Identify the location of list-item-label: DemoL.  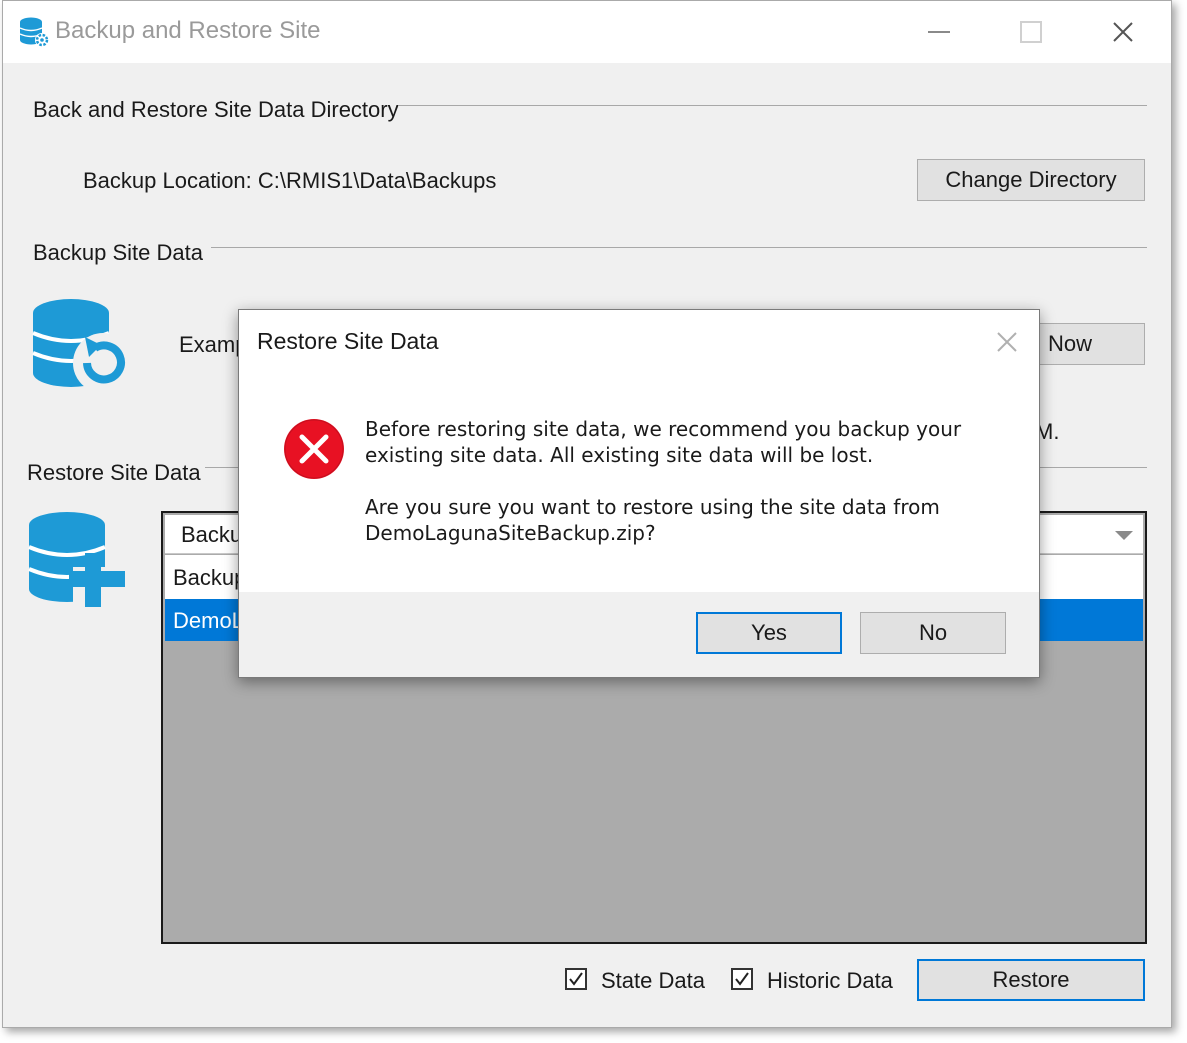
(208, 620).